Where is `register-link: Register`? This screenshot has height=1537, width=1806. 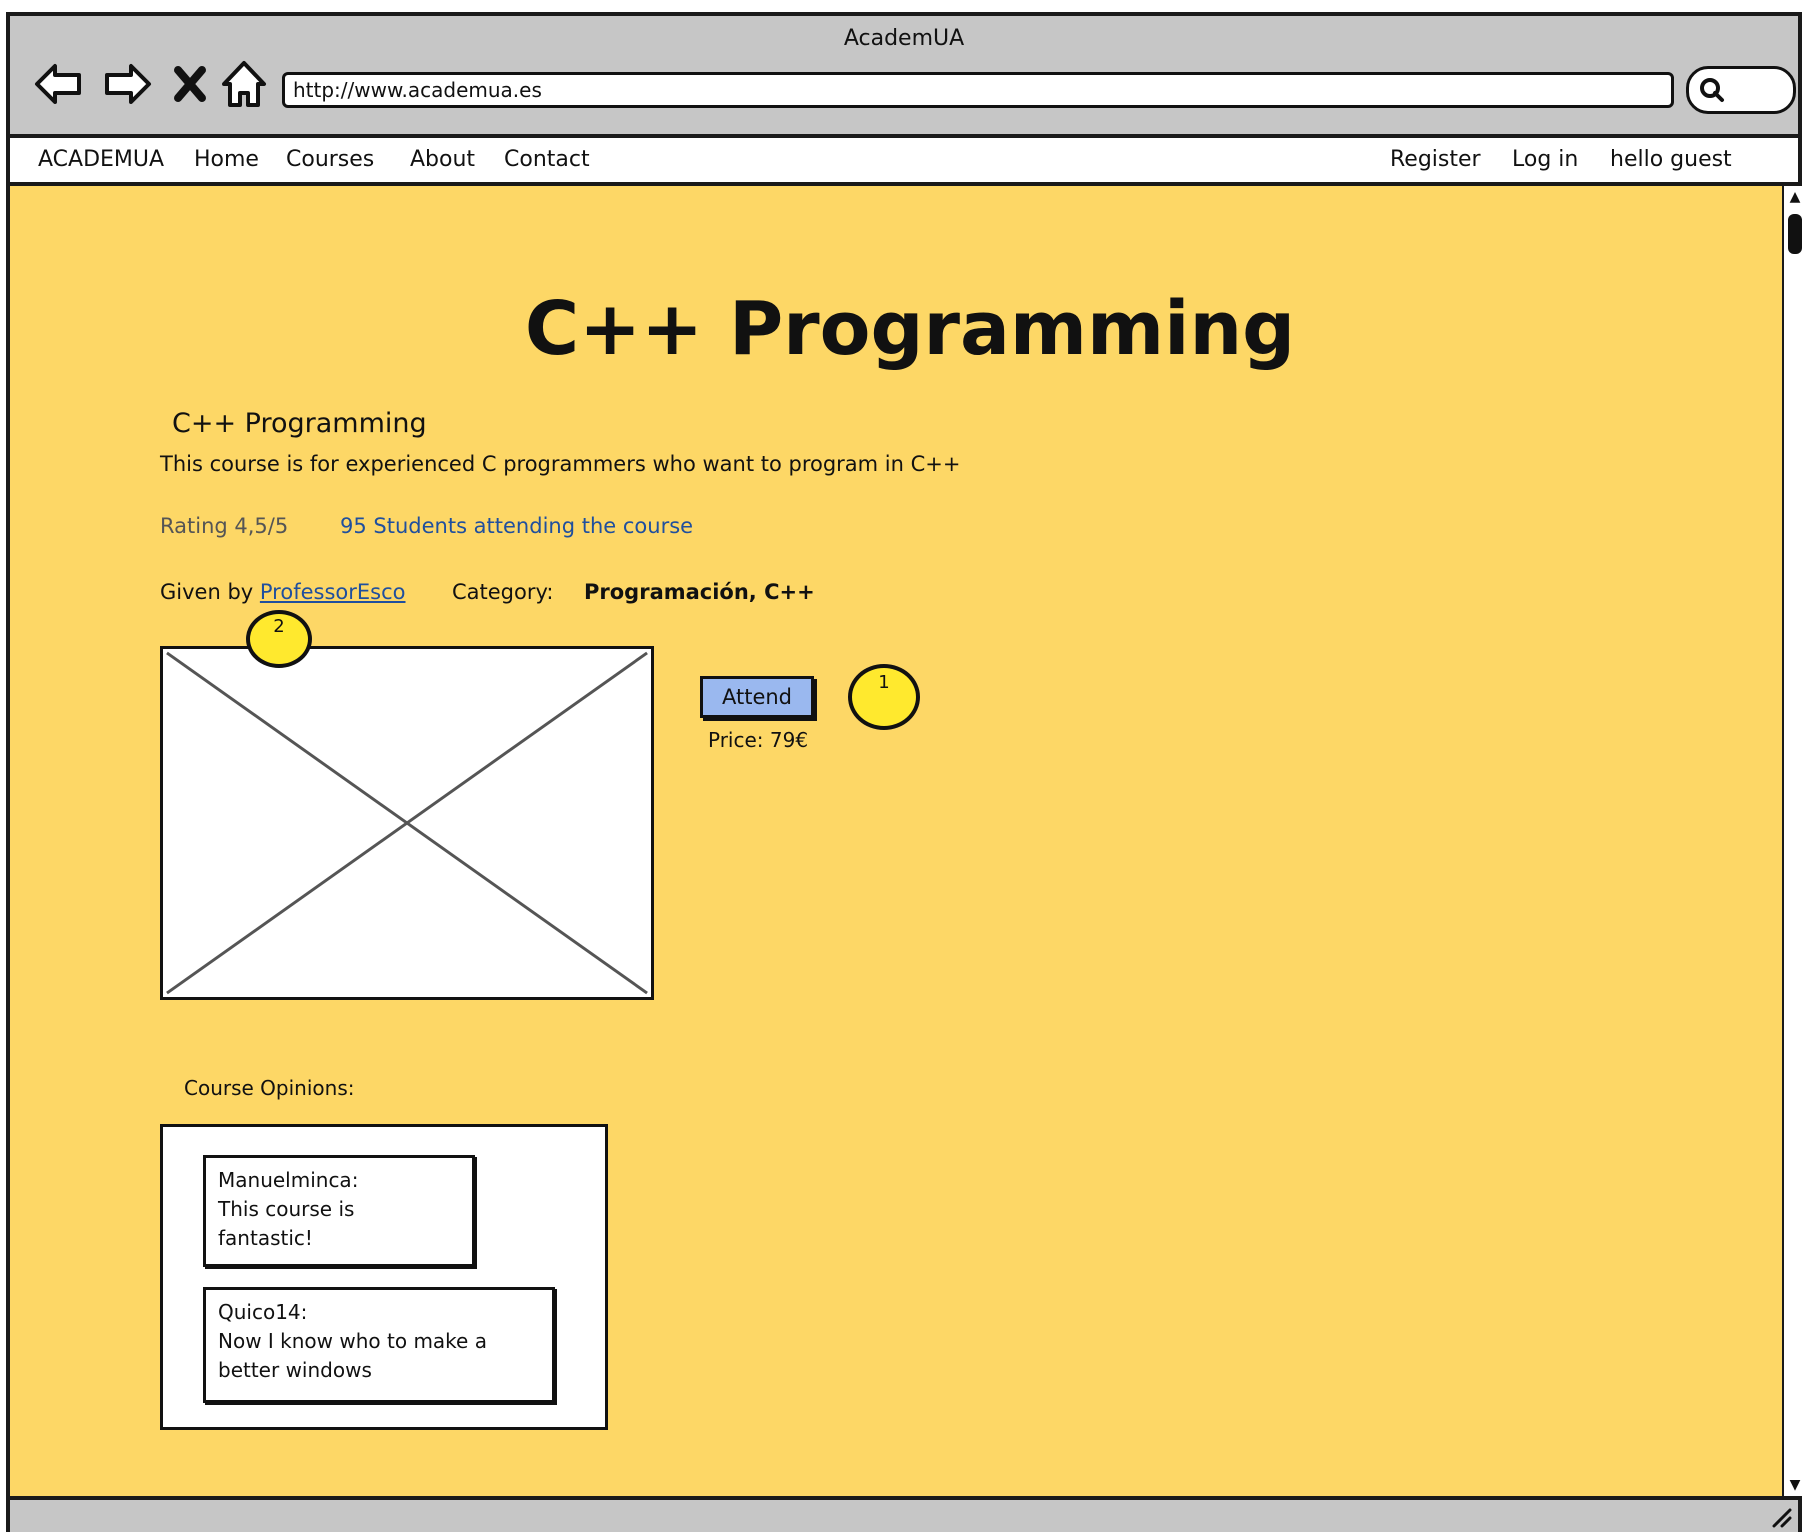 register-link: Register is located at coordinates (1435, 160).